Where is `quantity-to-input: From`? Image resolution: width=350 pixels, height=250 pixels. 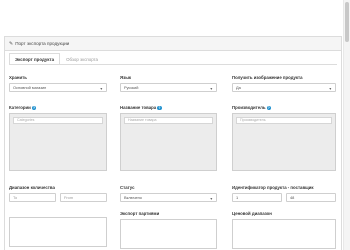 quantity-to-input: From is located at coordinates (83, 197).